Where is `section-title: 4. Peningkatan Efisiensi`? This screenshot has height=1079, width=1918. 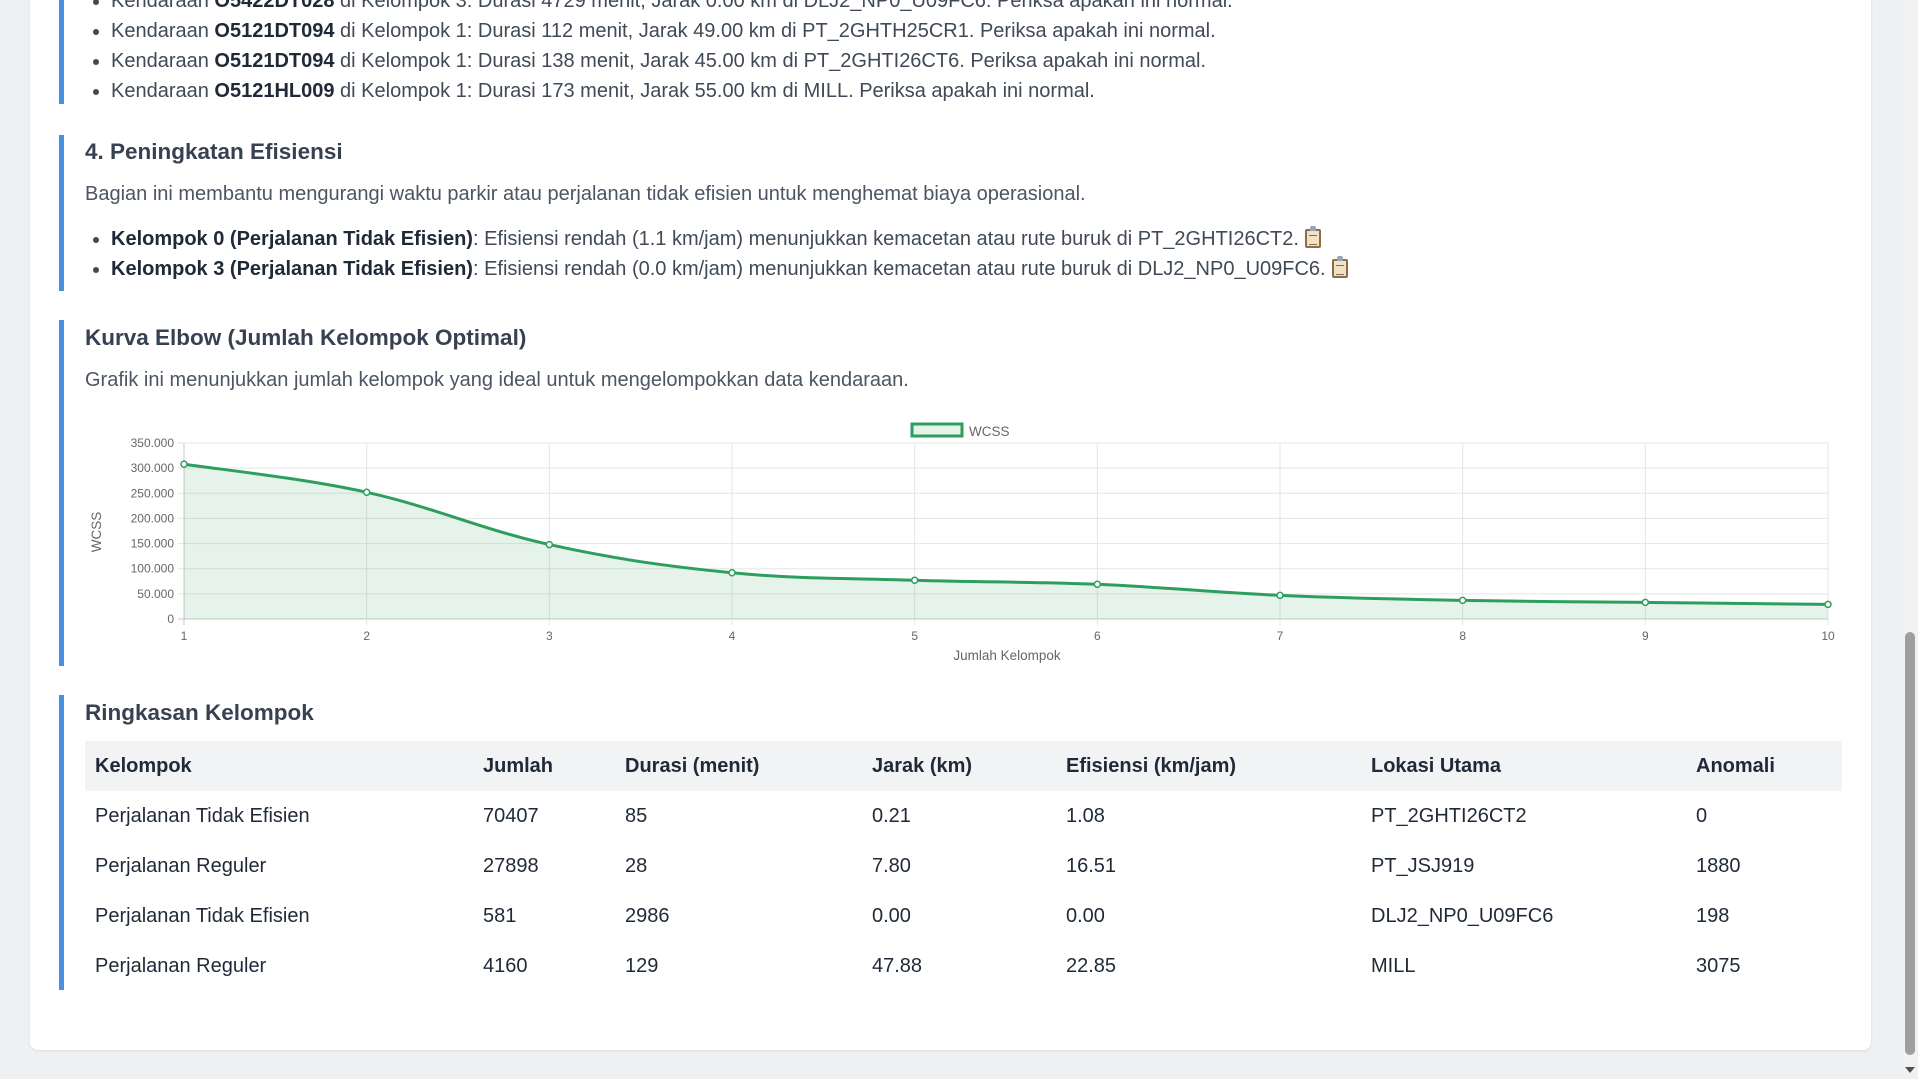 section-title: 4. Peningkatan Efisiensi is located at coordinates (214, 151).